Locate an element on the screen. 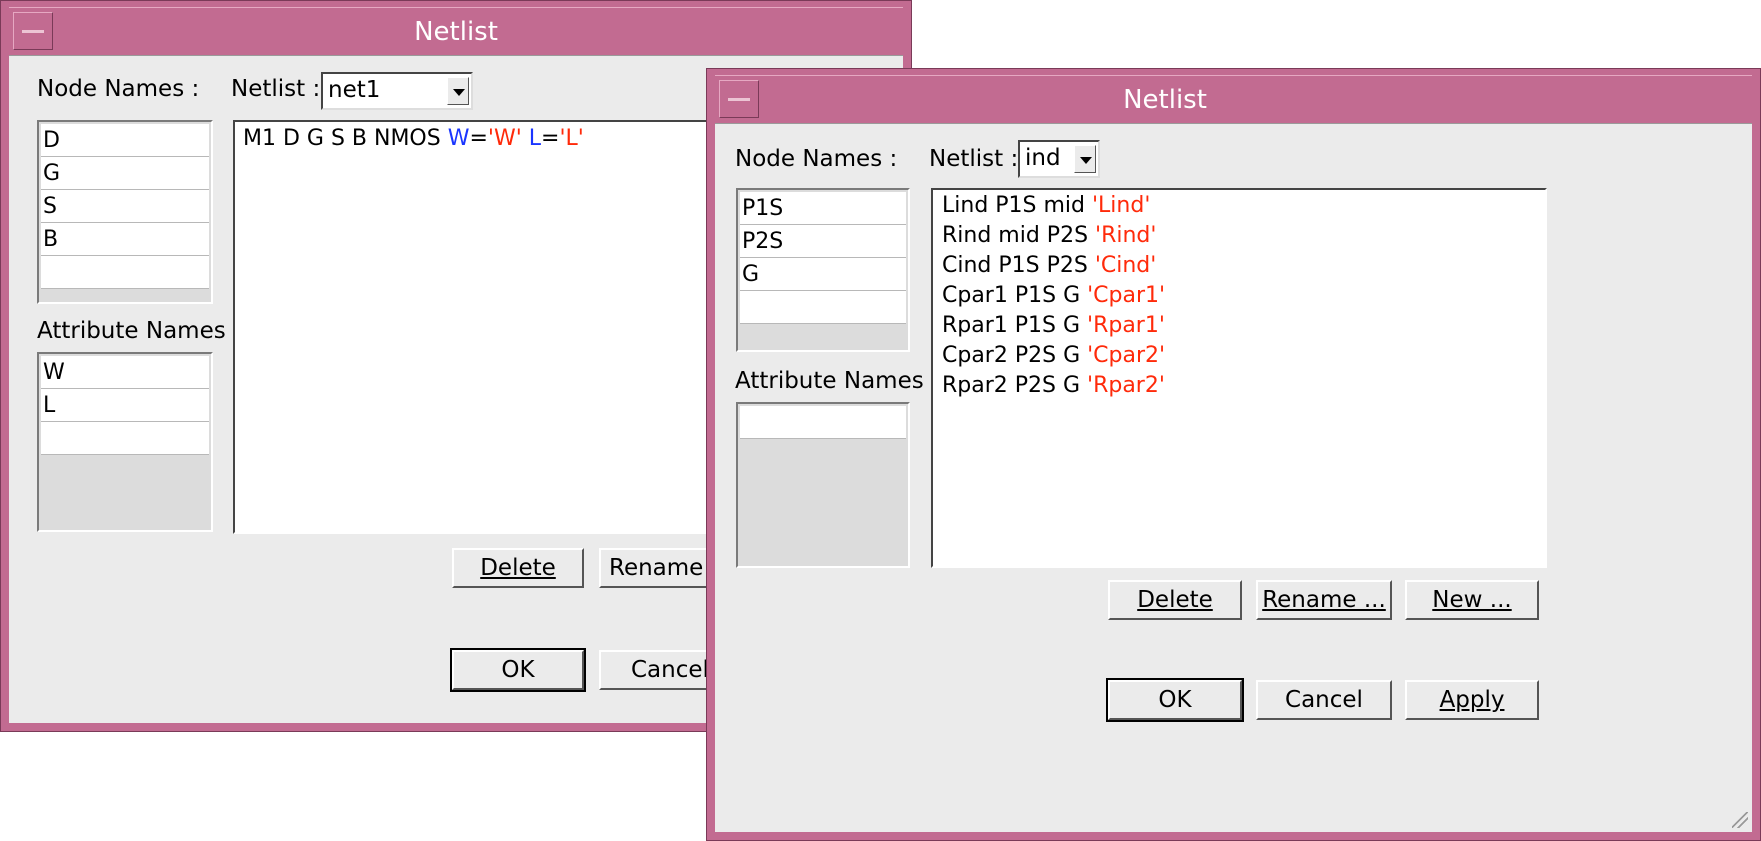 The width and height of the screenshot is (1761, 841). attribute-names-list is located at coordinates (823, 485).